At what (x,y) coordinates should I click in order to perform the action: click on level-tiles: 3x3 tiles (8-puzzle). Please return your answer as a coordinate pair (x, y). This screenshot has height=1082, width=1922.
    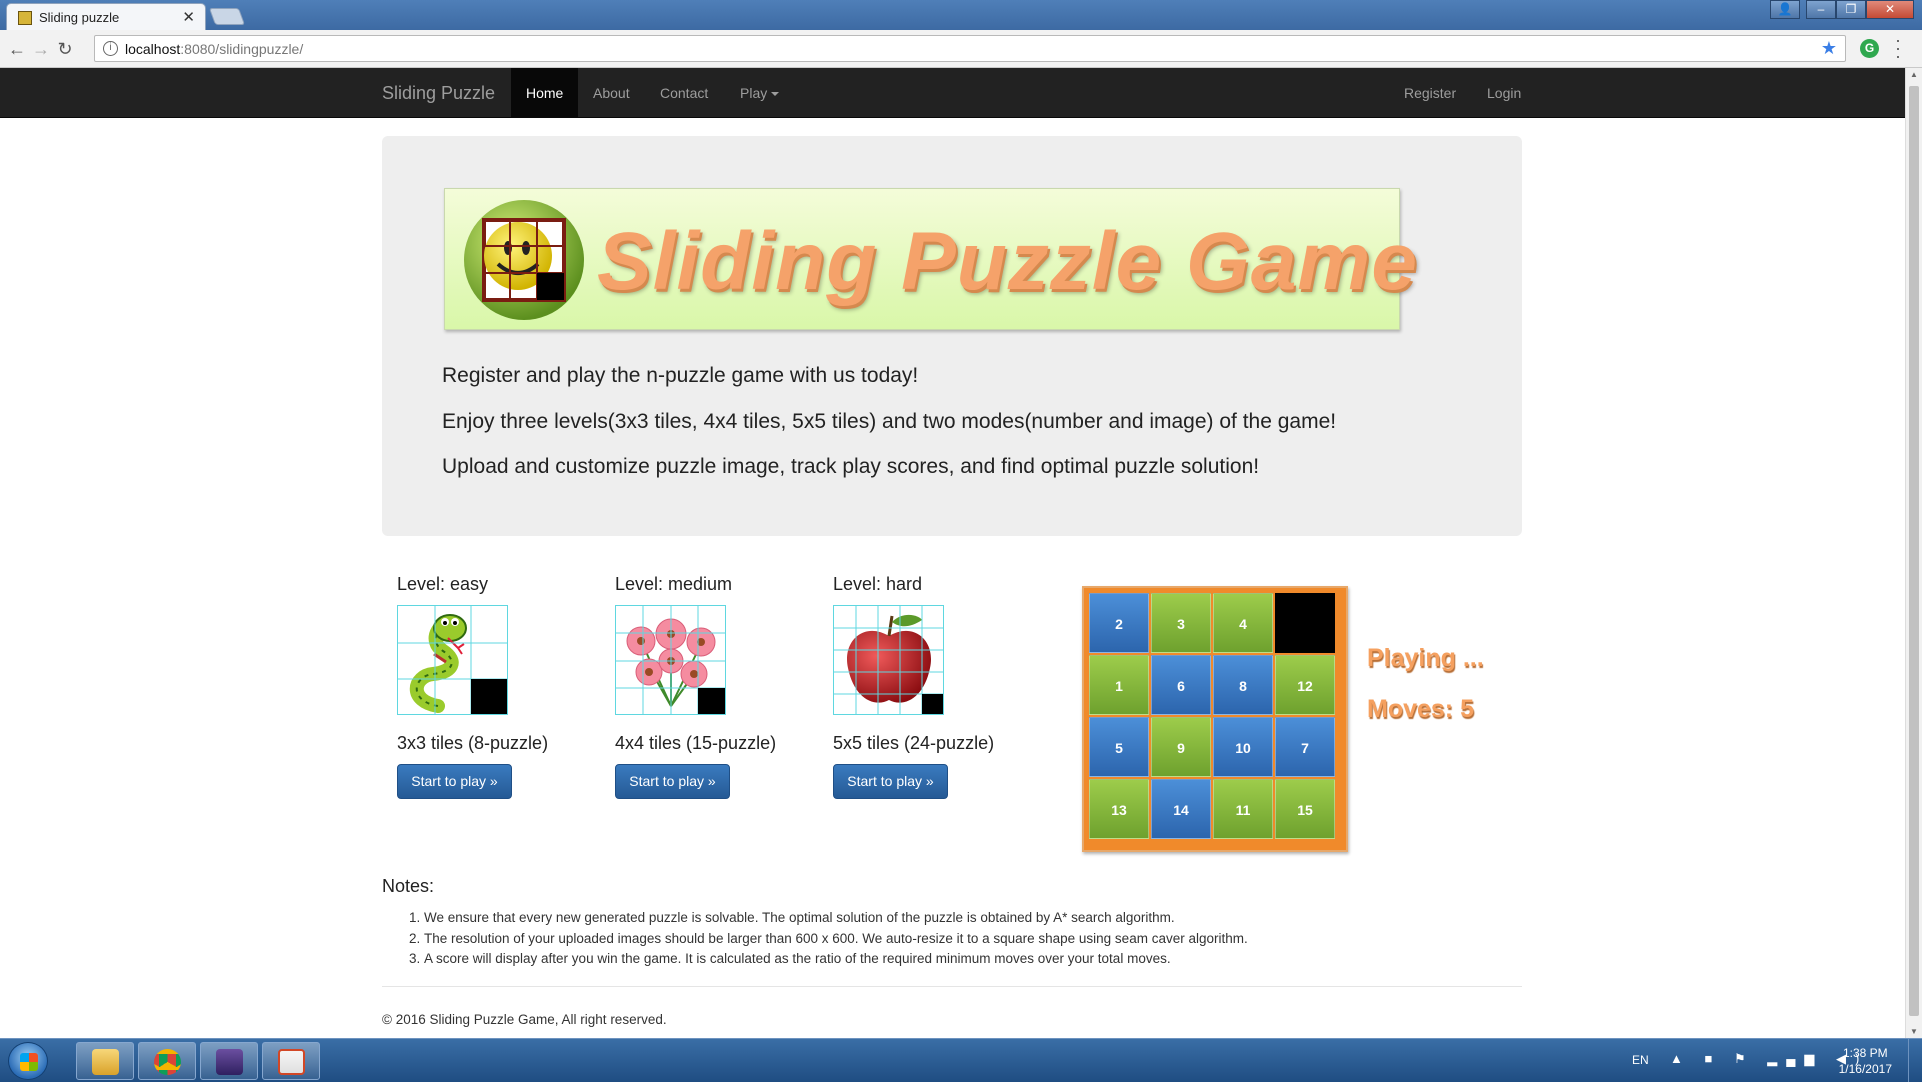
    Looking at the image, I should click on (473, 743).